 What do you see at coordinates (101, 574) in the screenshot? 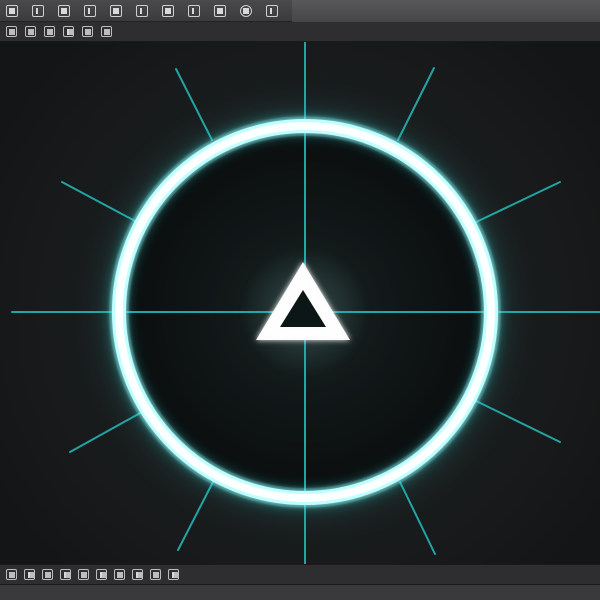
I see `timeline-icon` at bounding box center [101, 574].